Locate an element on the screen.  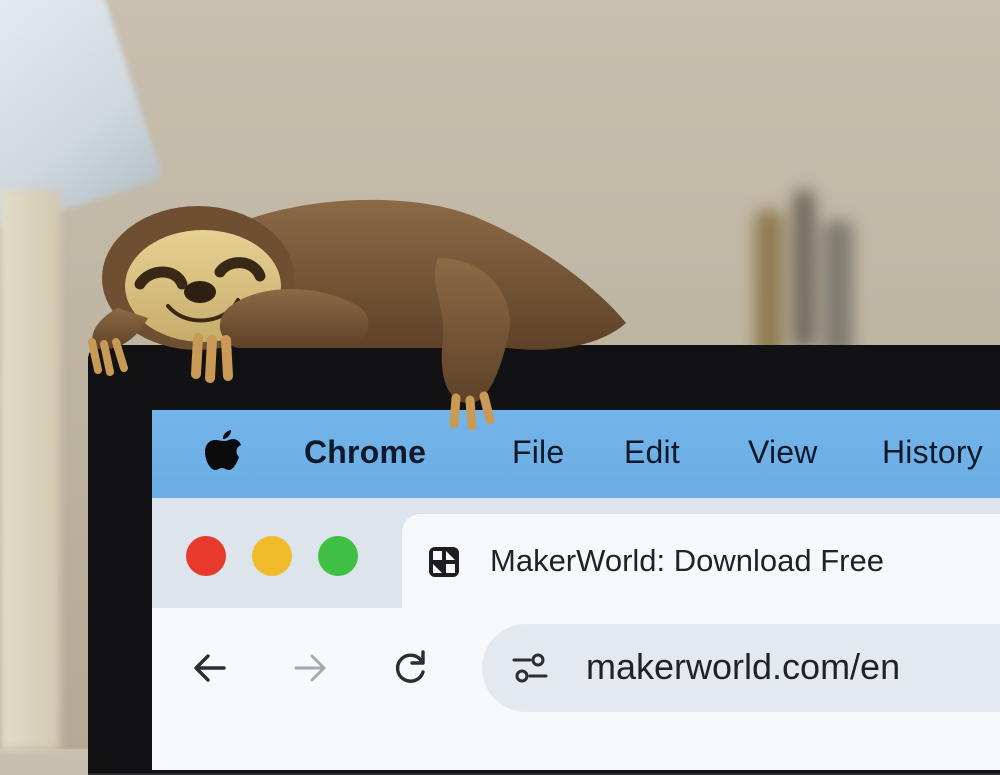
forward-arrow-icon is located at coordinates (310, 668).